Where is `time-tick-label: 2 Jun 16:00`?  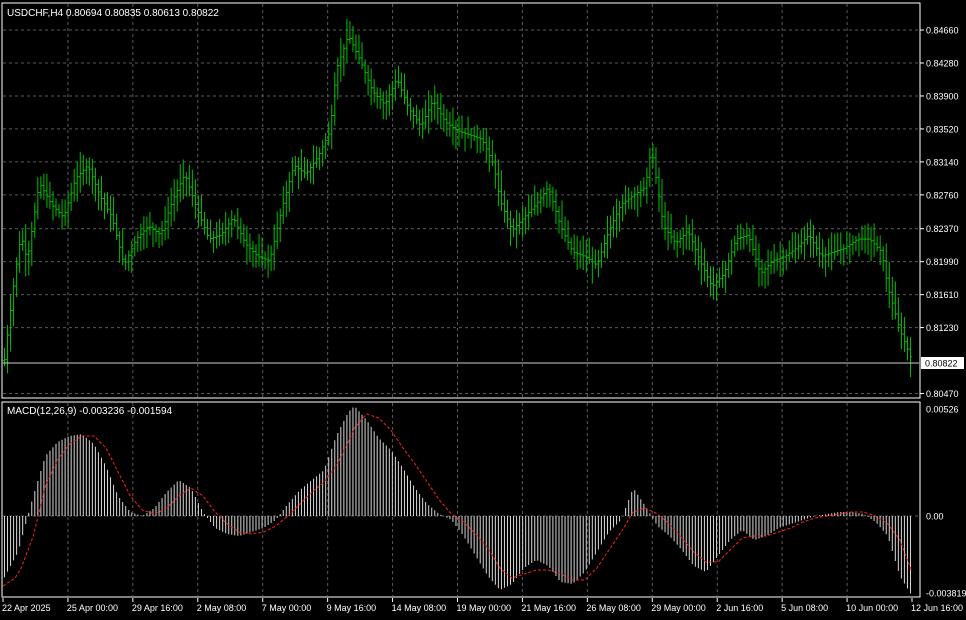 time-tick-label: 2 Jun 16:00 is located at coordinates (739, 608).